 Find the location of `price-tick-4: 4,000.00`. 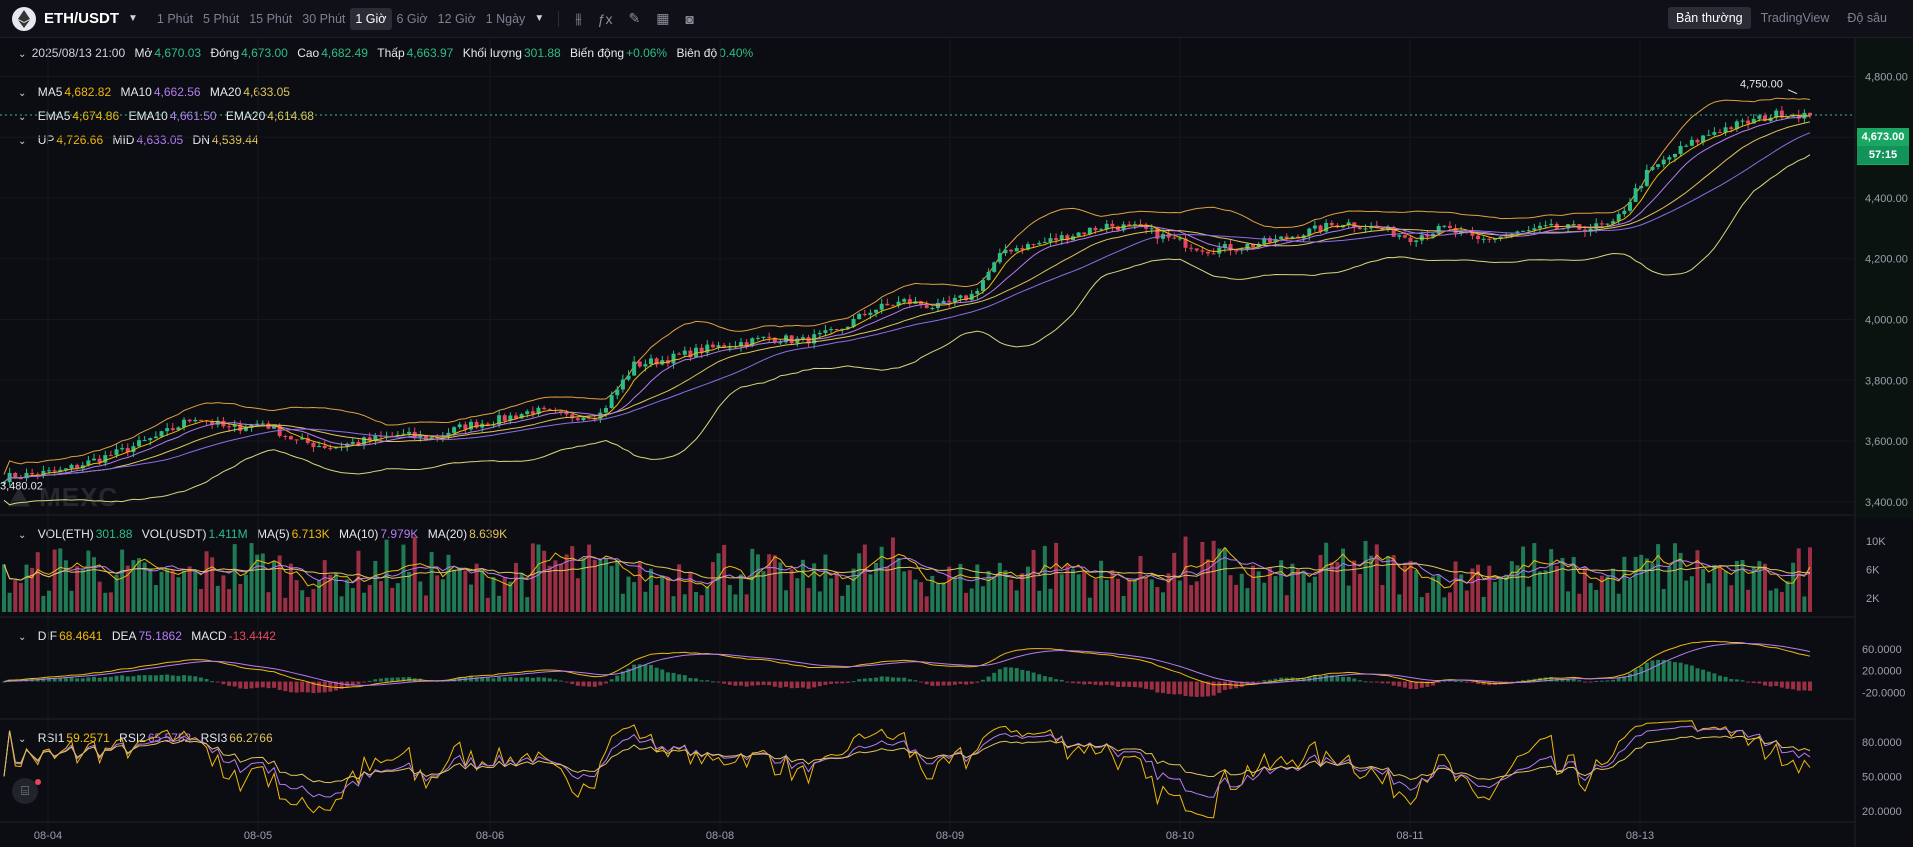

price-tick-4: 4,000.00 is located at coordinates (1886, 320).